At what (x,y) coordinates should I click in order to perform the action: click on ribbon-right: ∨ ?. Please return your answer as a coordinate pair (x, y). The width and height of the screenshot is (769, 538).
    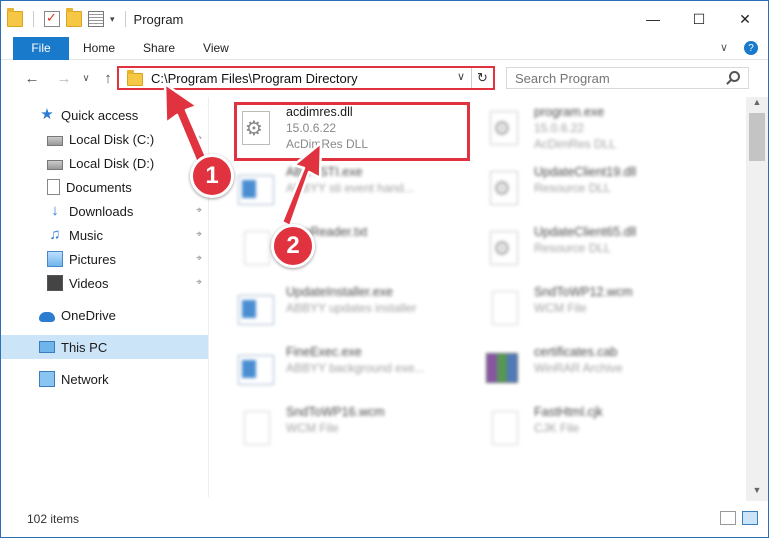
    Looking at the image, I should click on (739, 48).